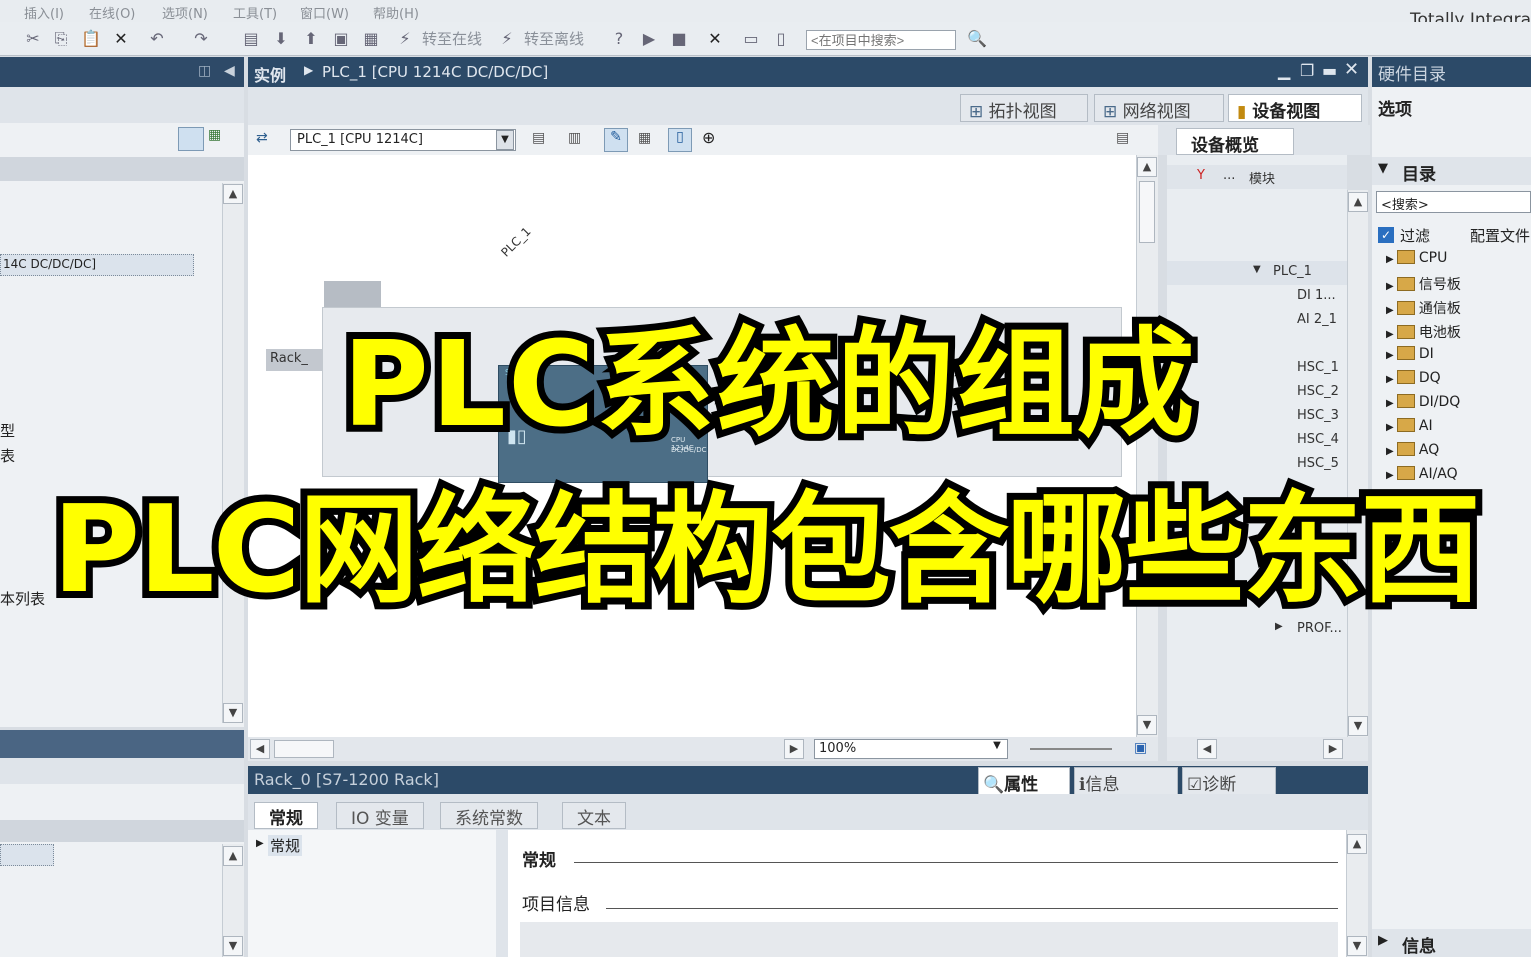 This screenshot has width=1531, height=957. I want to click on nav-item-general: 常规, so click(285, 845).